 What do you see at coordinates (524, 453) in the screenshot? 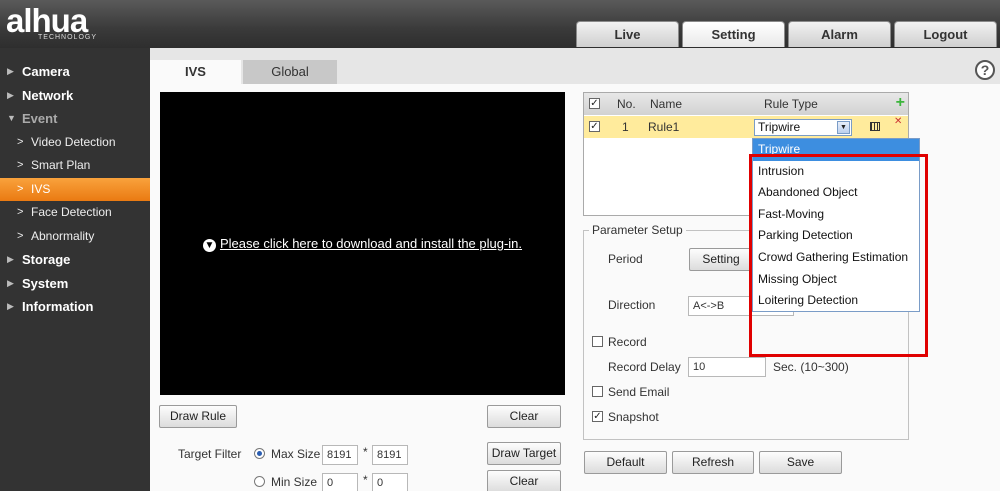
I see `draw-target-button: Draw Target` at bounding box center [524, 453].